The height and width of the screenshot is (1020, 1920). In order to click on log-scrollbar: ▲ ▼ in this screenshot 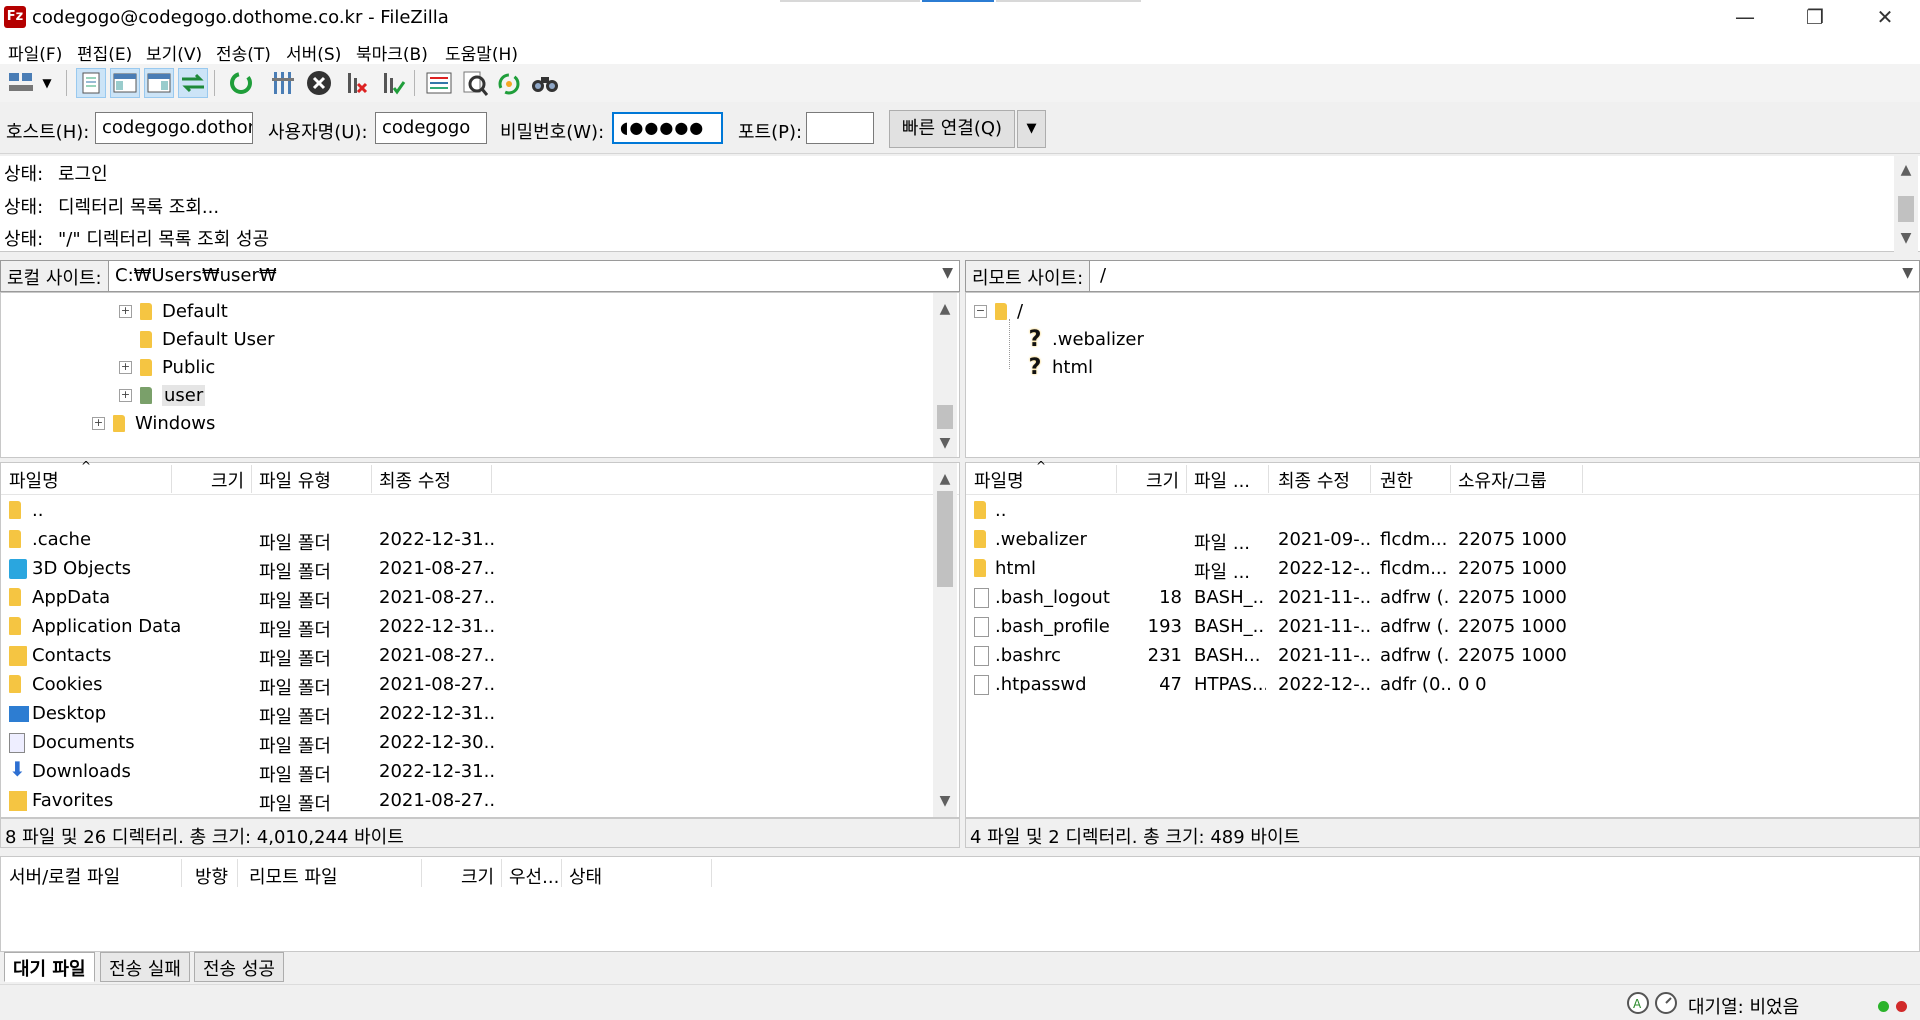, I will do `click(1906, 204)`.